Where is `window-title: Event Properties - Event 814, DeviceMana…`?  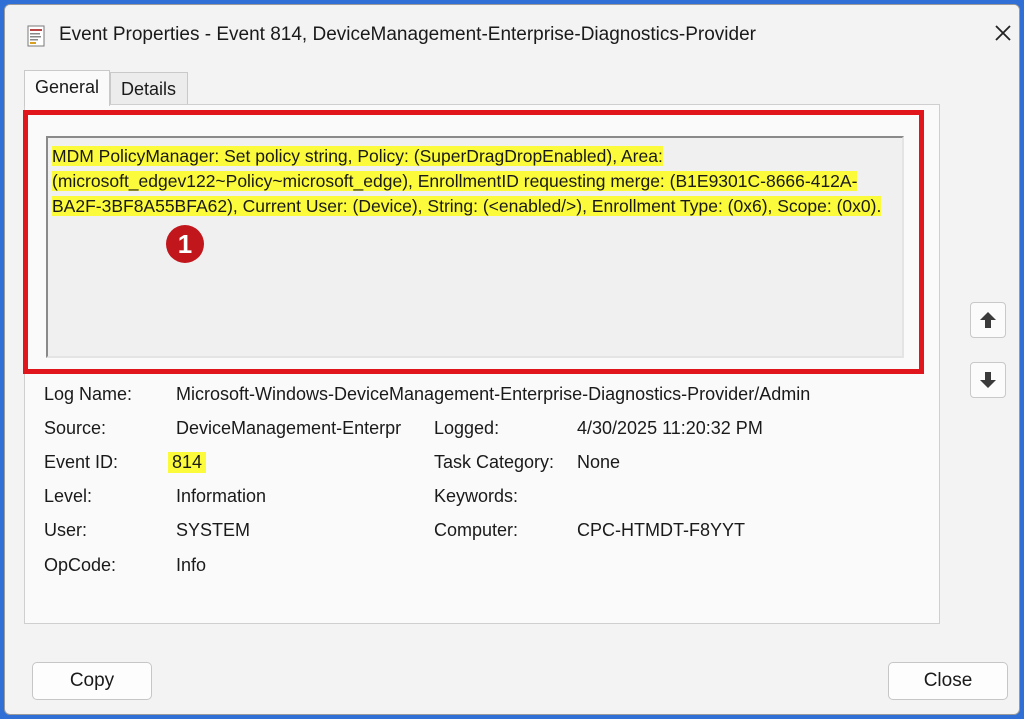 window-title: Event Properties - Event 814, DeviceMana… is located at coordinates (407, 34).